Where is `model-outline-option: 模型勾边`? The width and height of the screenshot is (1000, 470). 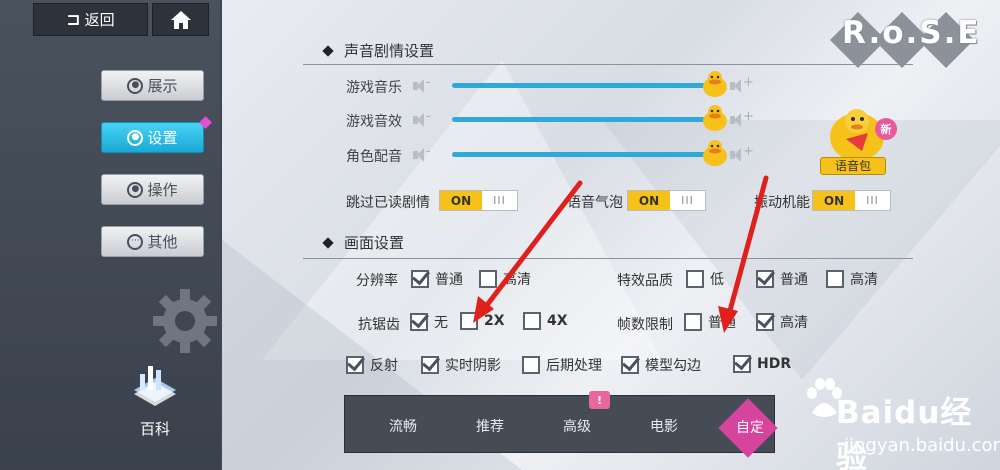 model-outline-option: 模型勾边 is located at coordinates (661, 365).